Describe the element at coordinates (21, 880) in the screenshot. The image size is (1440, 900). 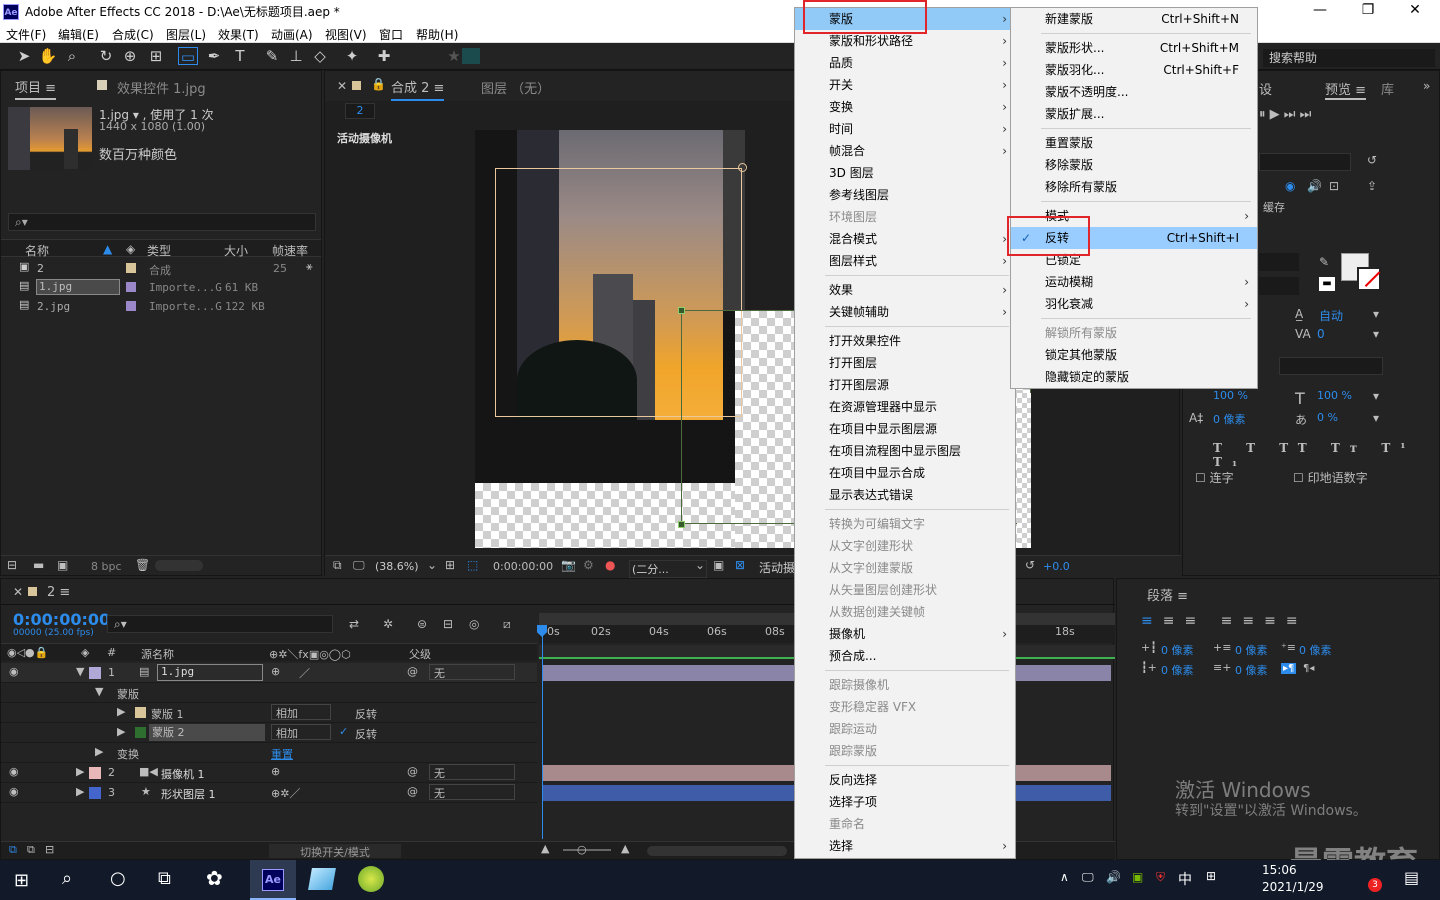
I see `windows-start-icon: ⊞` at that location.